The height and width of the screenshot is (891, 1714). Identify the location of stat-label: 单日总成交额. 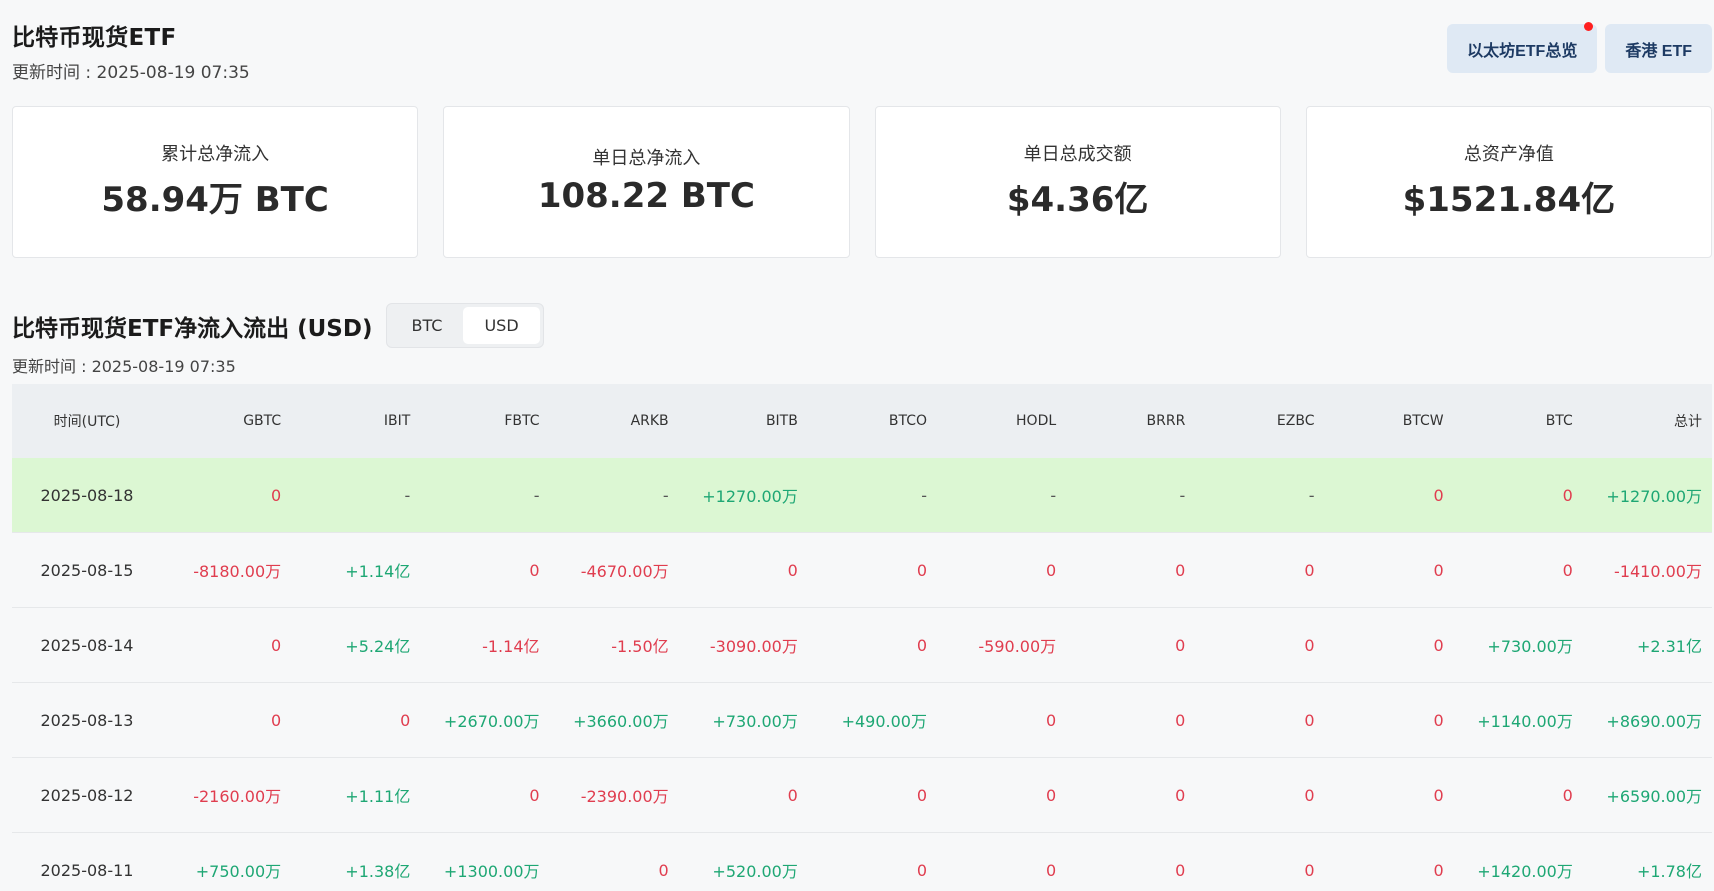
(1077, 154).